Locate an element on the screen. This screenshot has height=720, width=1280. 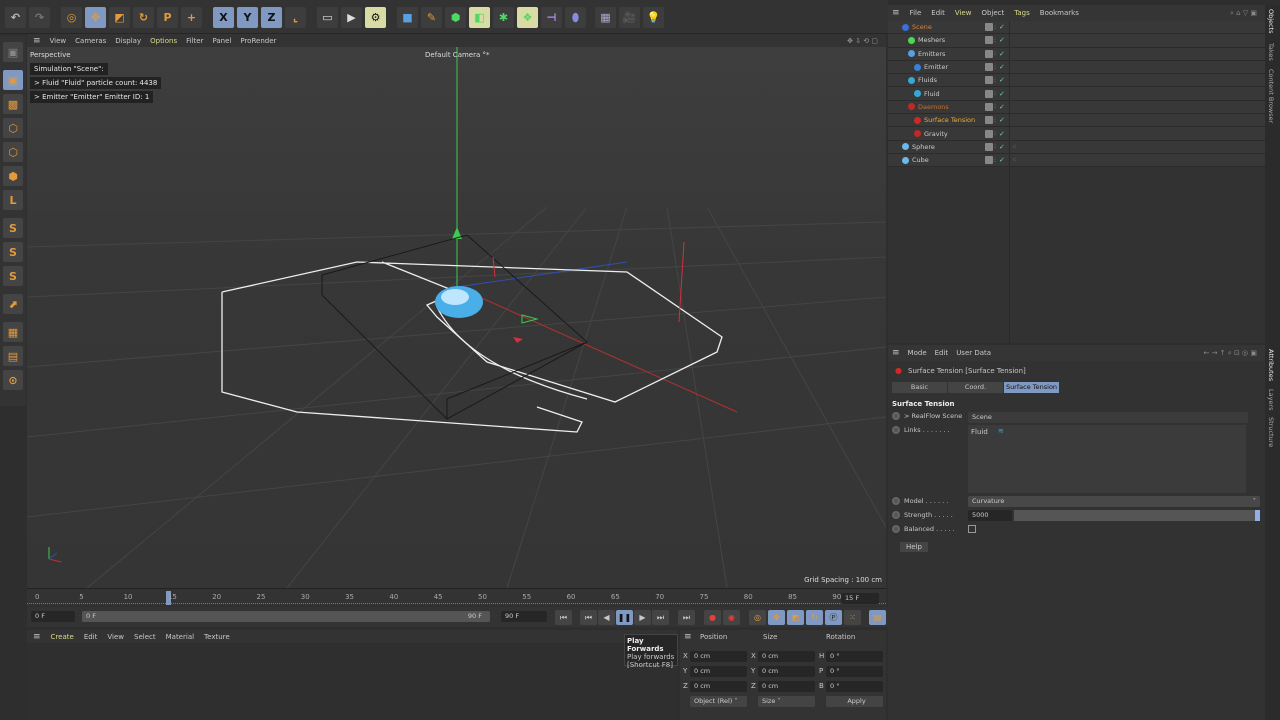
menu-options: Options is located at coordinates (163, 41).